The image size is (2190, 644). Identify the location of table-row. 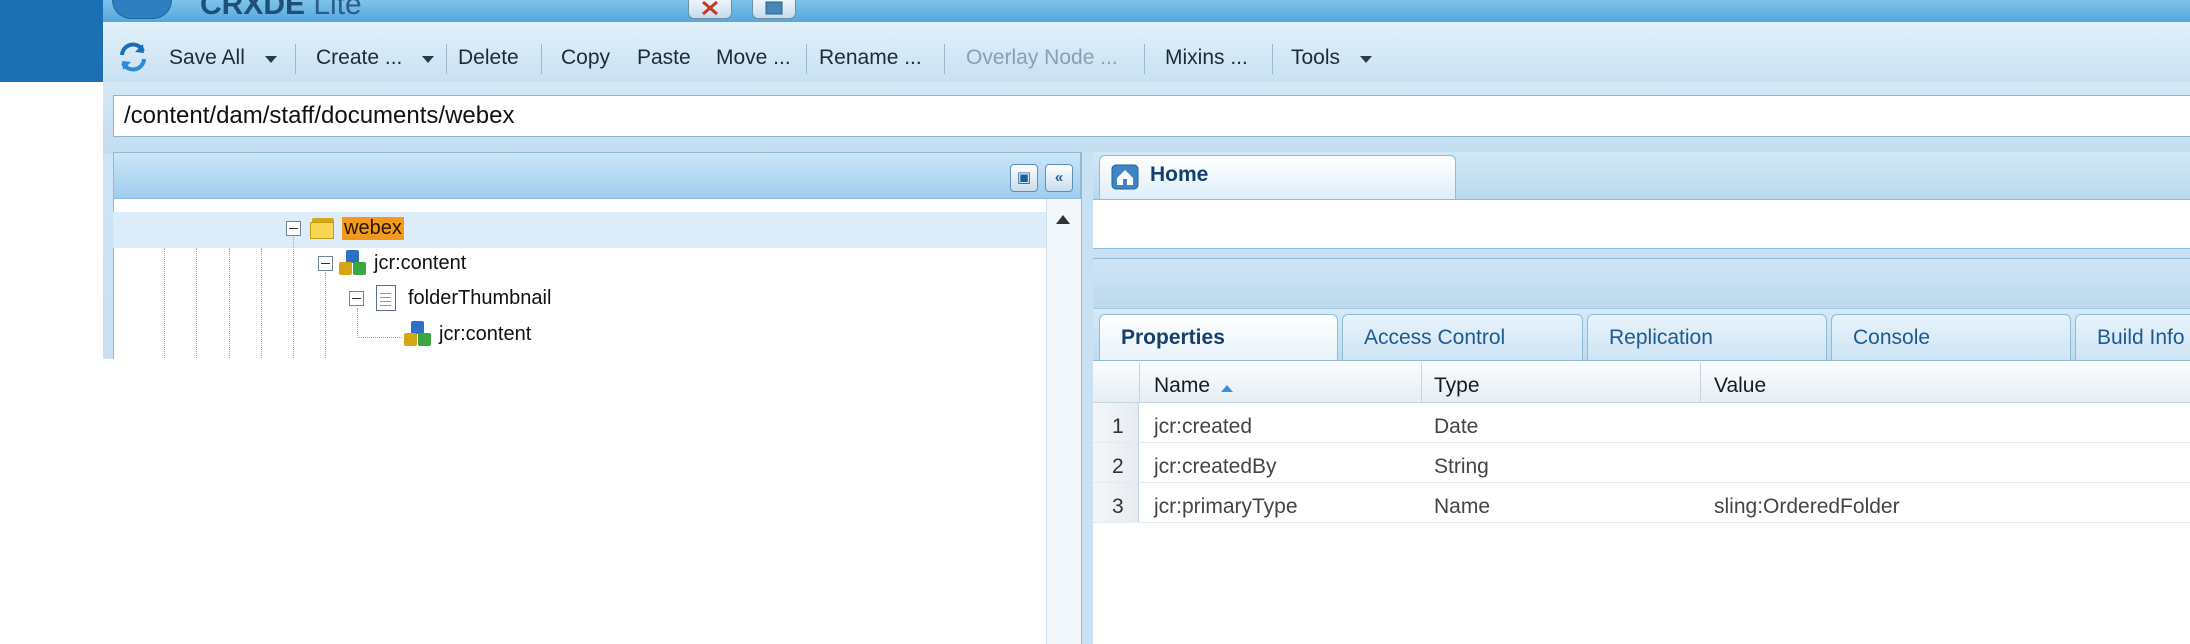
(1641, 423).